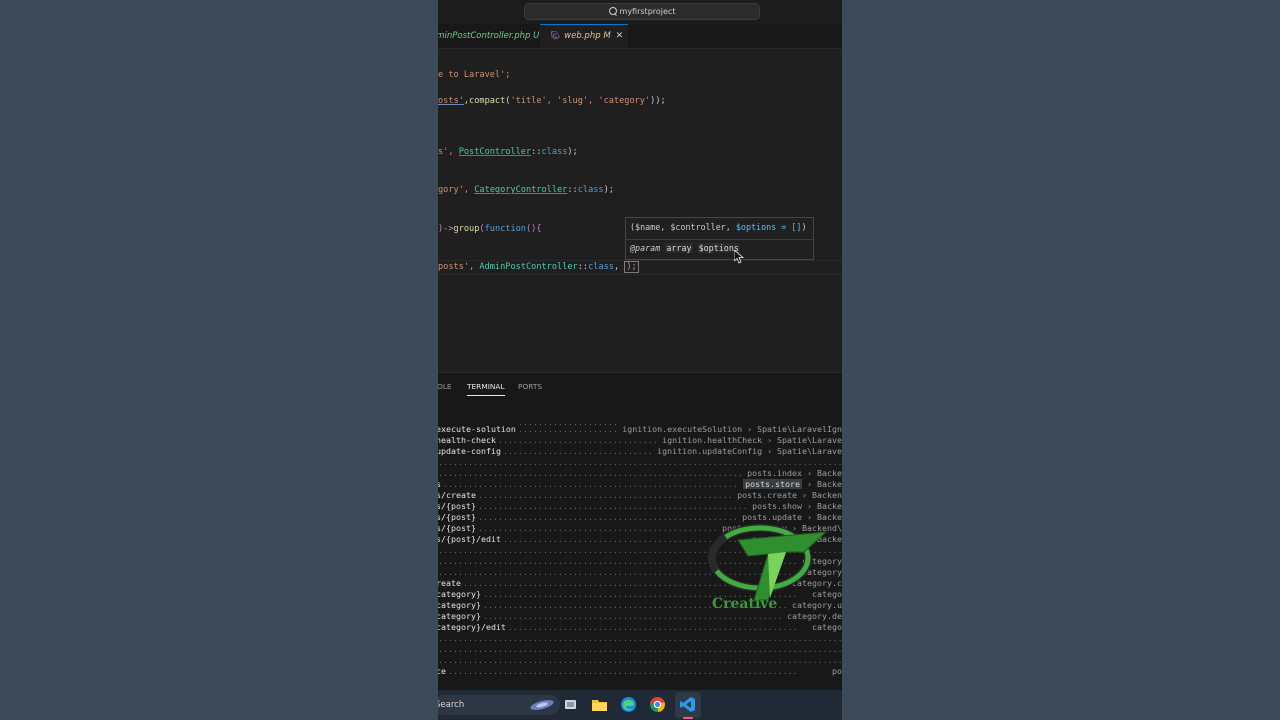 The height and width of the screenshot is (720, 1280). What do you see at coordinates (530, 386) in the screenshot?
I see `tab-ports: PORTS` at bounding box center [530, 386].